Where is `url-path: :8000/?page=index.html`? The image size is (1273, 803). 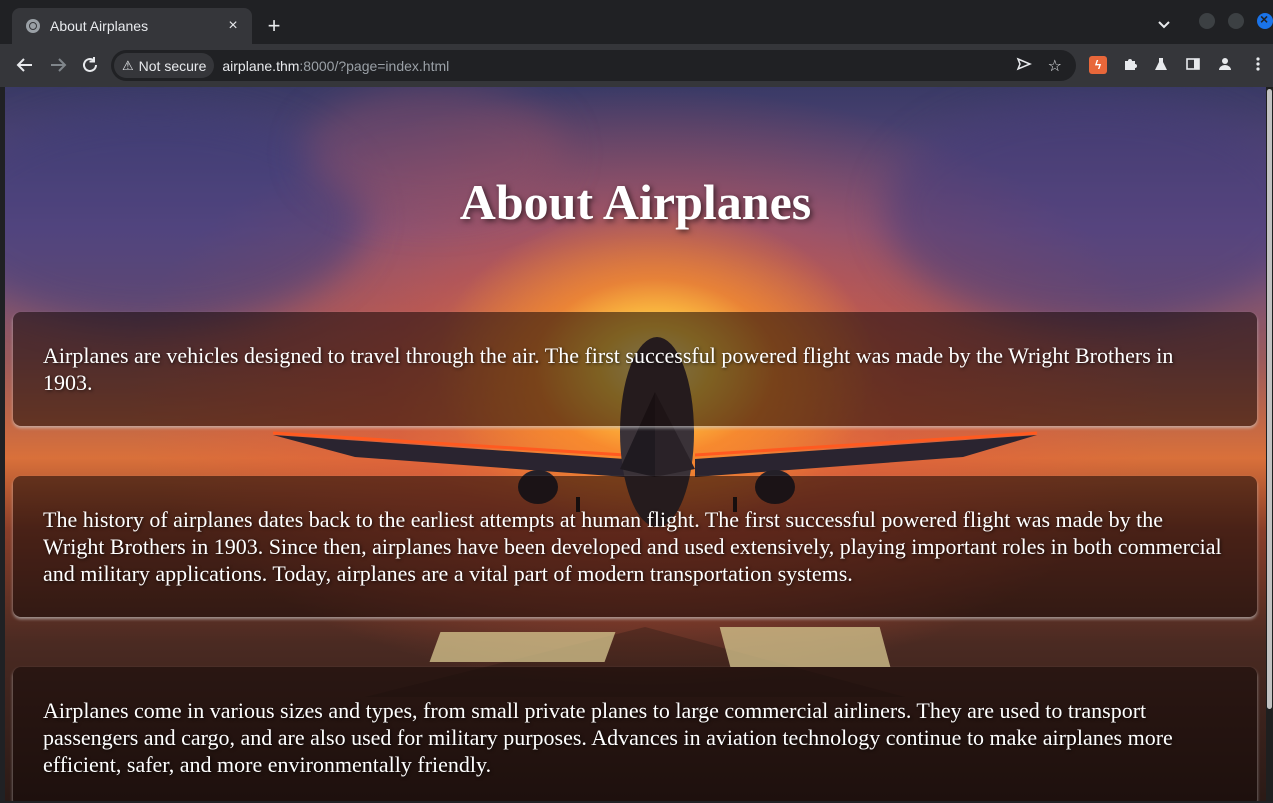 url-path: :8000/?page=index.html is located at coordinates (374, 65).